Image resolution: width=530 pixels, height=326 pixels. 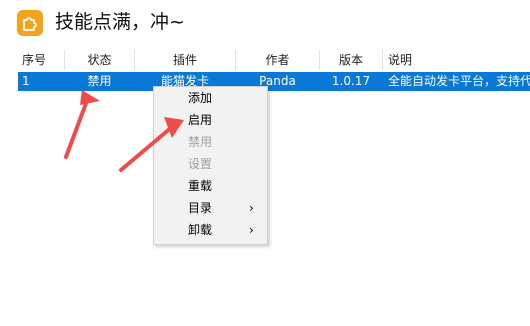 What do you see at coordinates (151, 144) in the screenshot?
I see `annotation-arrow-enable-menu` at bounding box center [151, 144].